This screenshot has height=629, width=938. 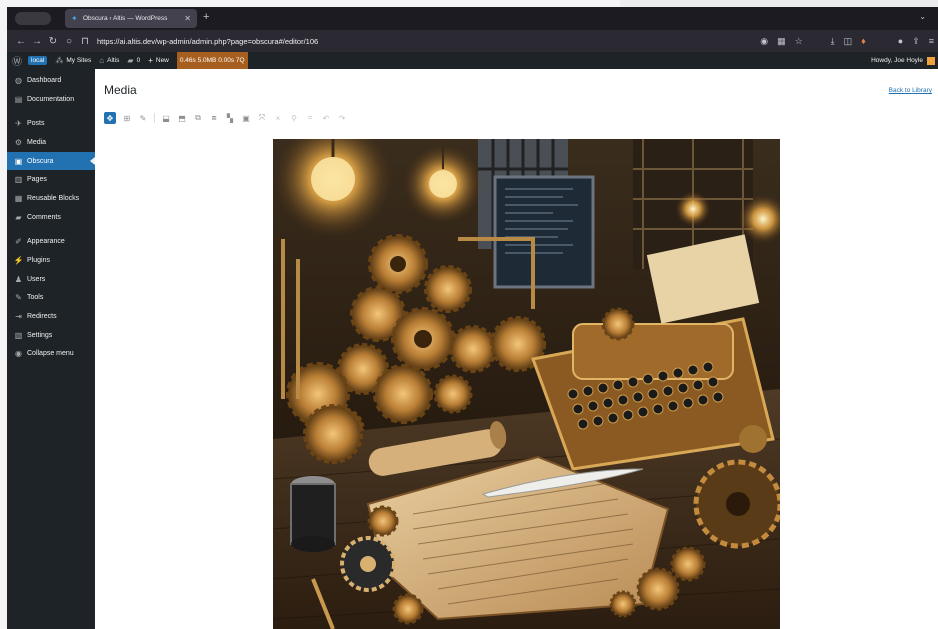 What do you see at coordinates (69, 41) in the screenshot?
I see `shield-icon: ○` at bounding box center [69, 41].